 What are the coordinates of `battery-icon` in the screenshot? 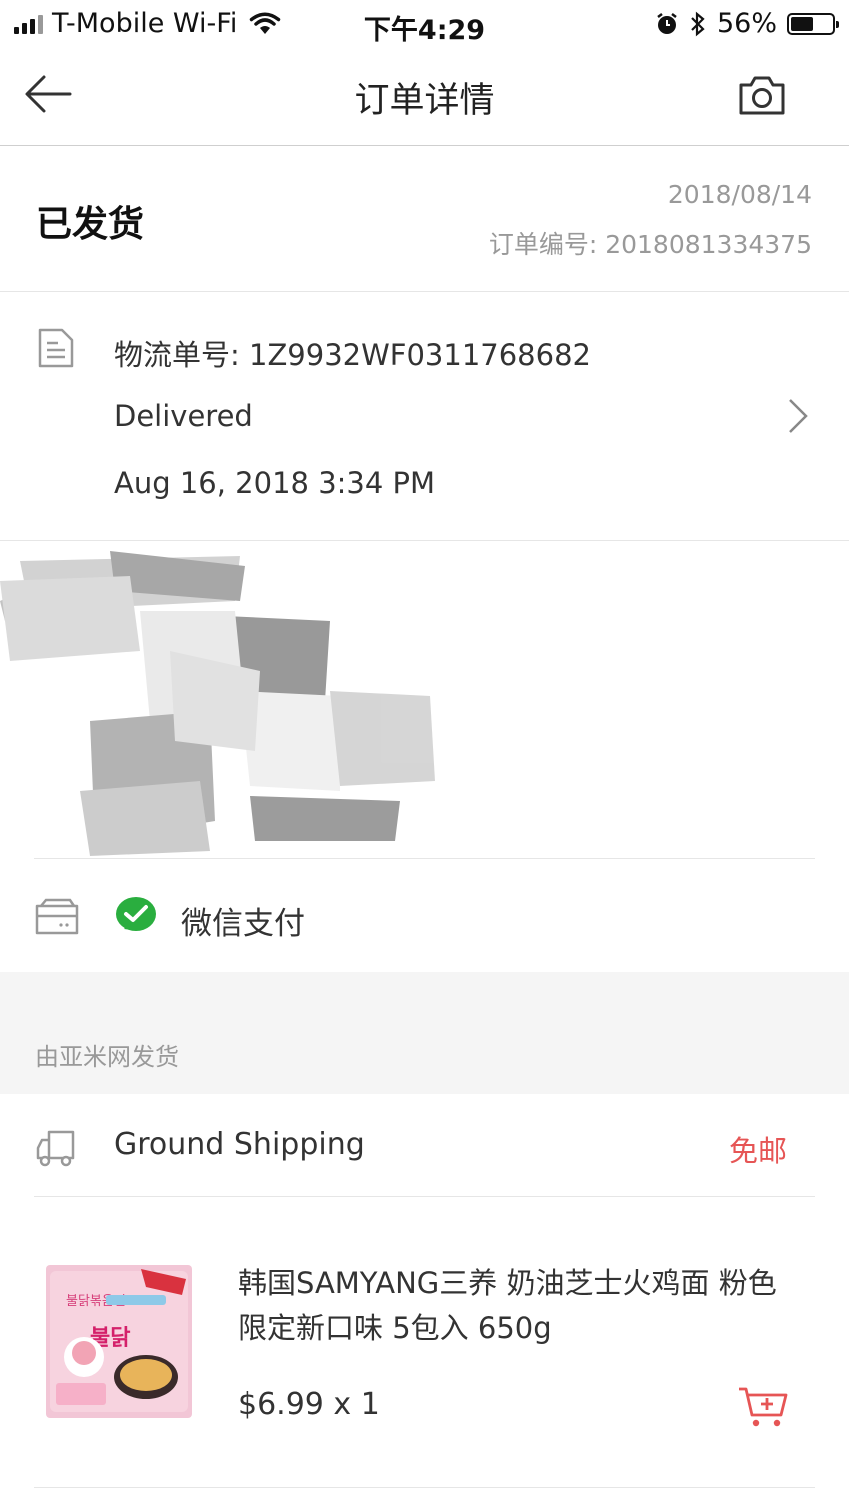 It's located at (813, 23).